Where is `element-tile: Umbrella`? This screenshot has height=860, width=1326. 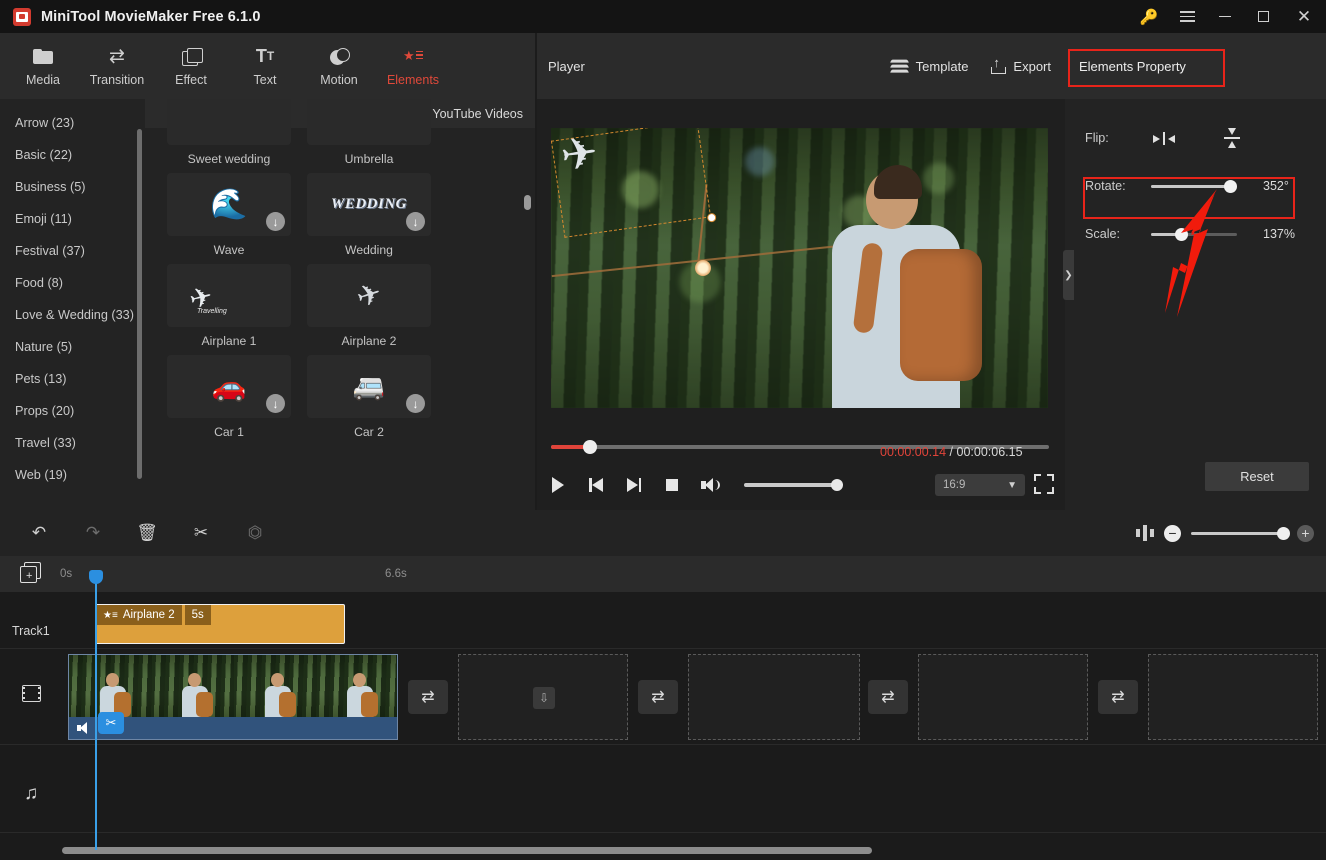 element-tile: Umbrella is located at coordinates (369, 134).